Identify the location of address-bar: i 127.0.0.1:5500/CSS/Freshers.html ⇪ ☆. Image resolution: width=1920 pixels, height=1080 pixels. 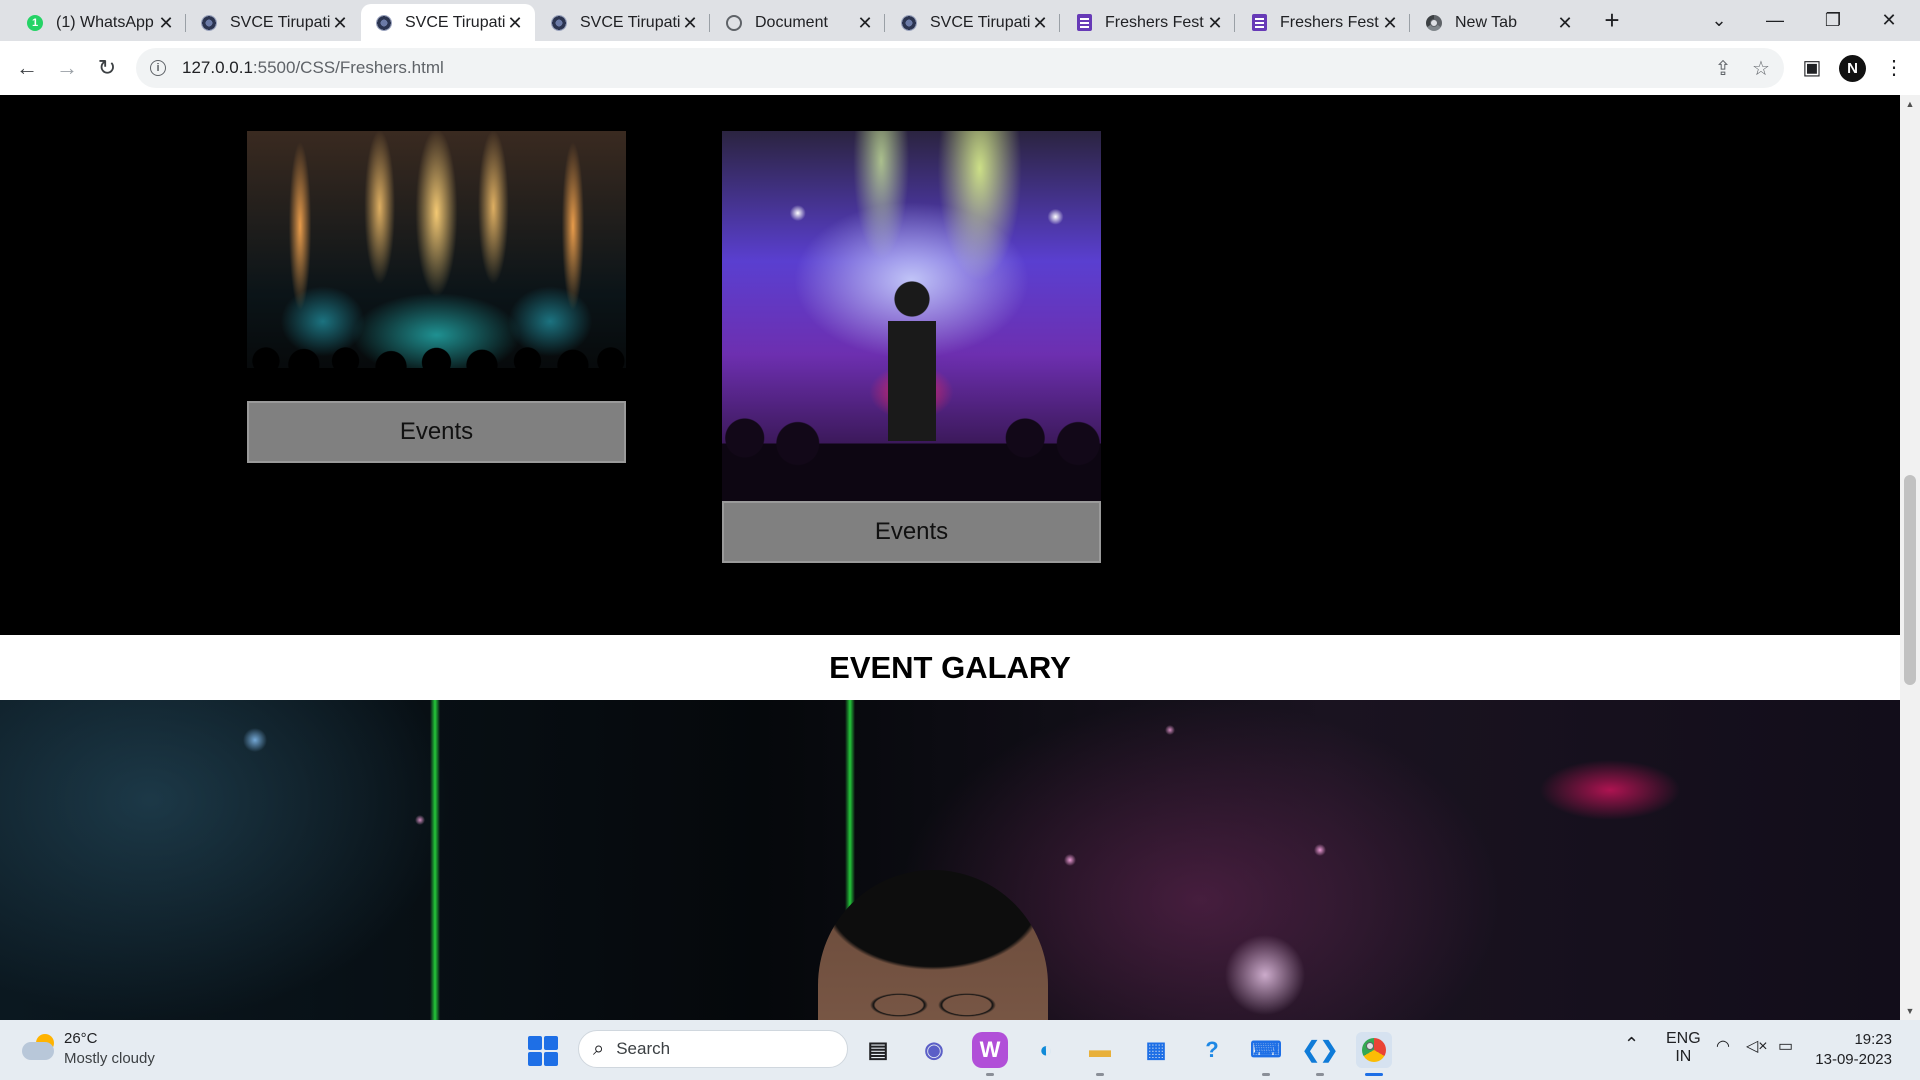
(960, 68).